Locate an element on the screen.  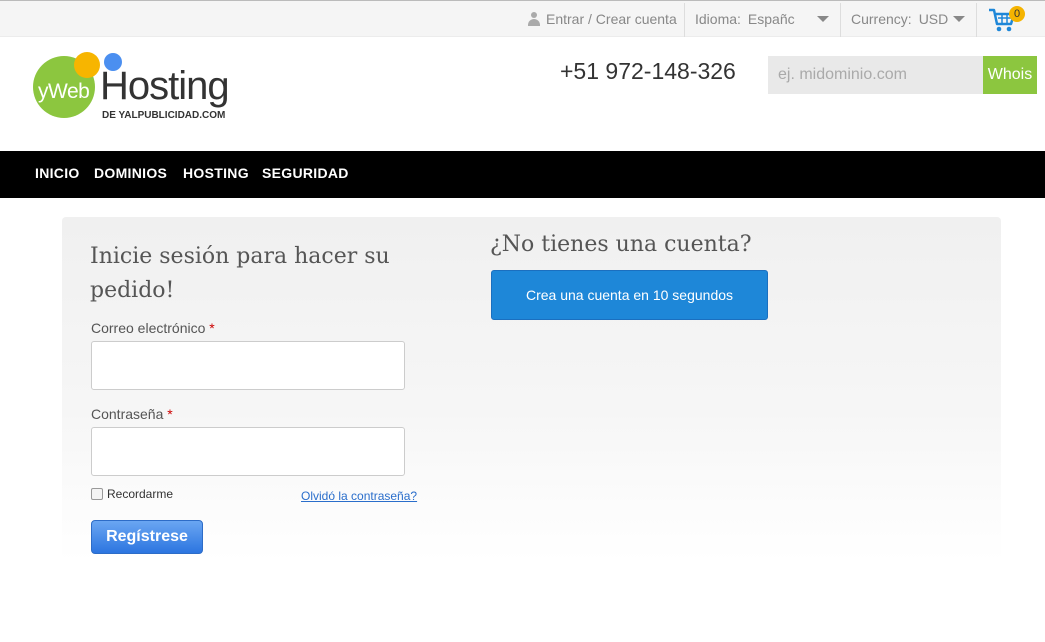
login-link: Entrar / Crear cuenta is located at coordinates (602, 19).